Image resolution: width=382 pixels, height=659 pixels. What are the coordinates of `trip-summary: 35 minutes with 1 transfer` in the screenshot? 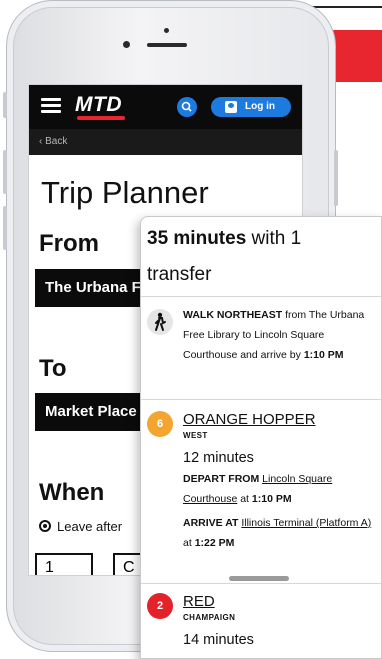 It's located at (261, 257).